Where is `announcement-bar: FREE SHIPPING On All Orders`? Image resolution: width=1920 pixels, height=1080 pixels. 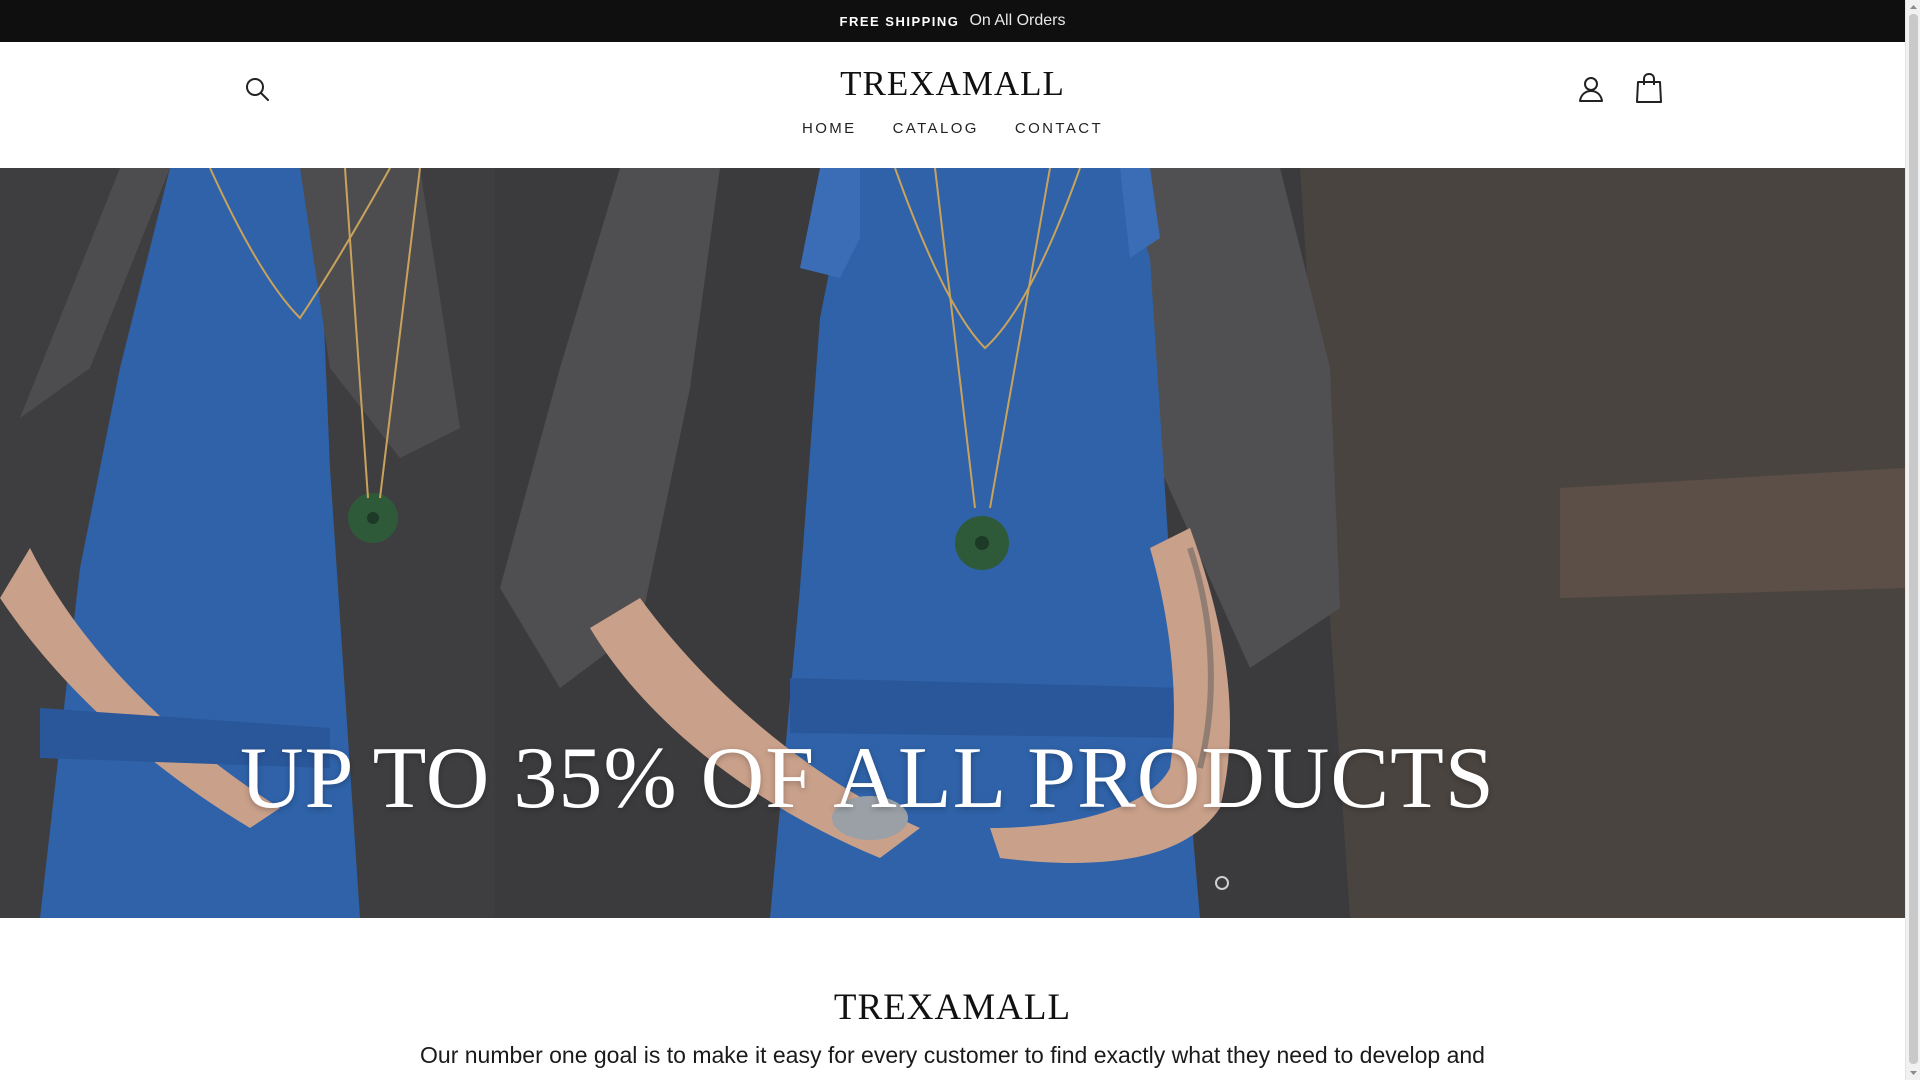
announcement-bar: FREE SHIPPING On All Orders is located at coordinates (952, 21).